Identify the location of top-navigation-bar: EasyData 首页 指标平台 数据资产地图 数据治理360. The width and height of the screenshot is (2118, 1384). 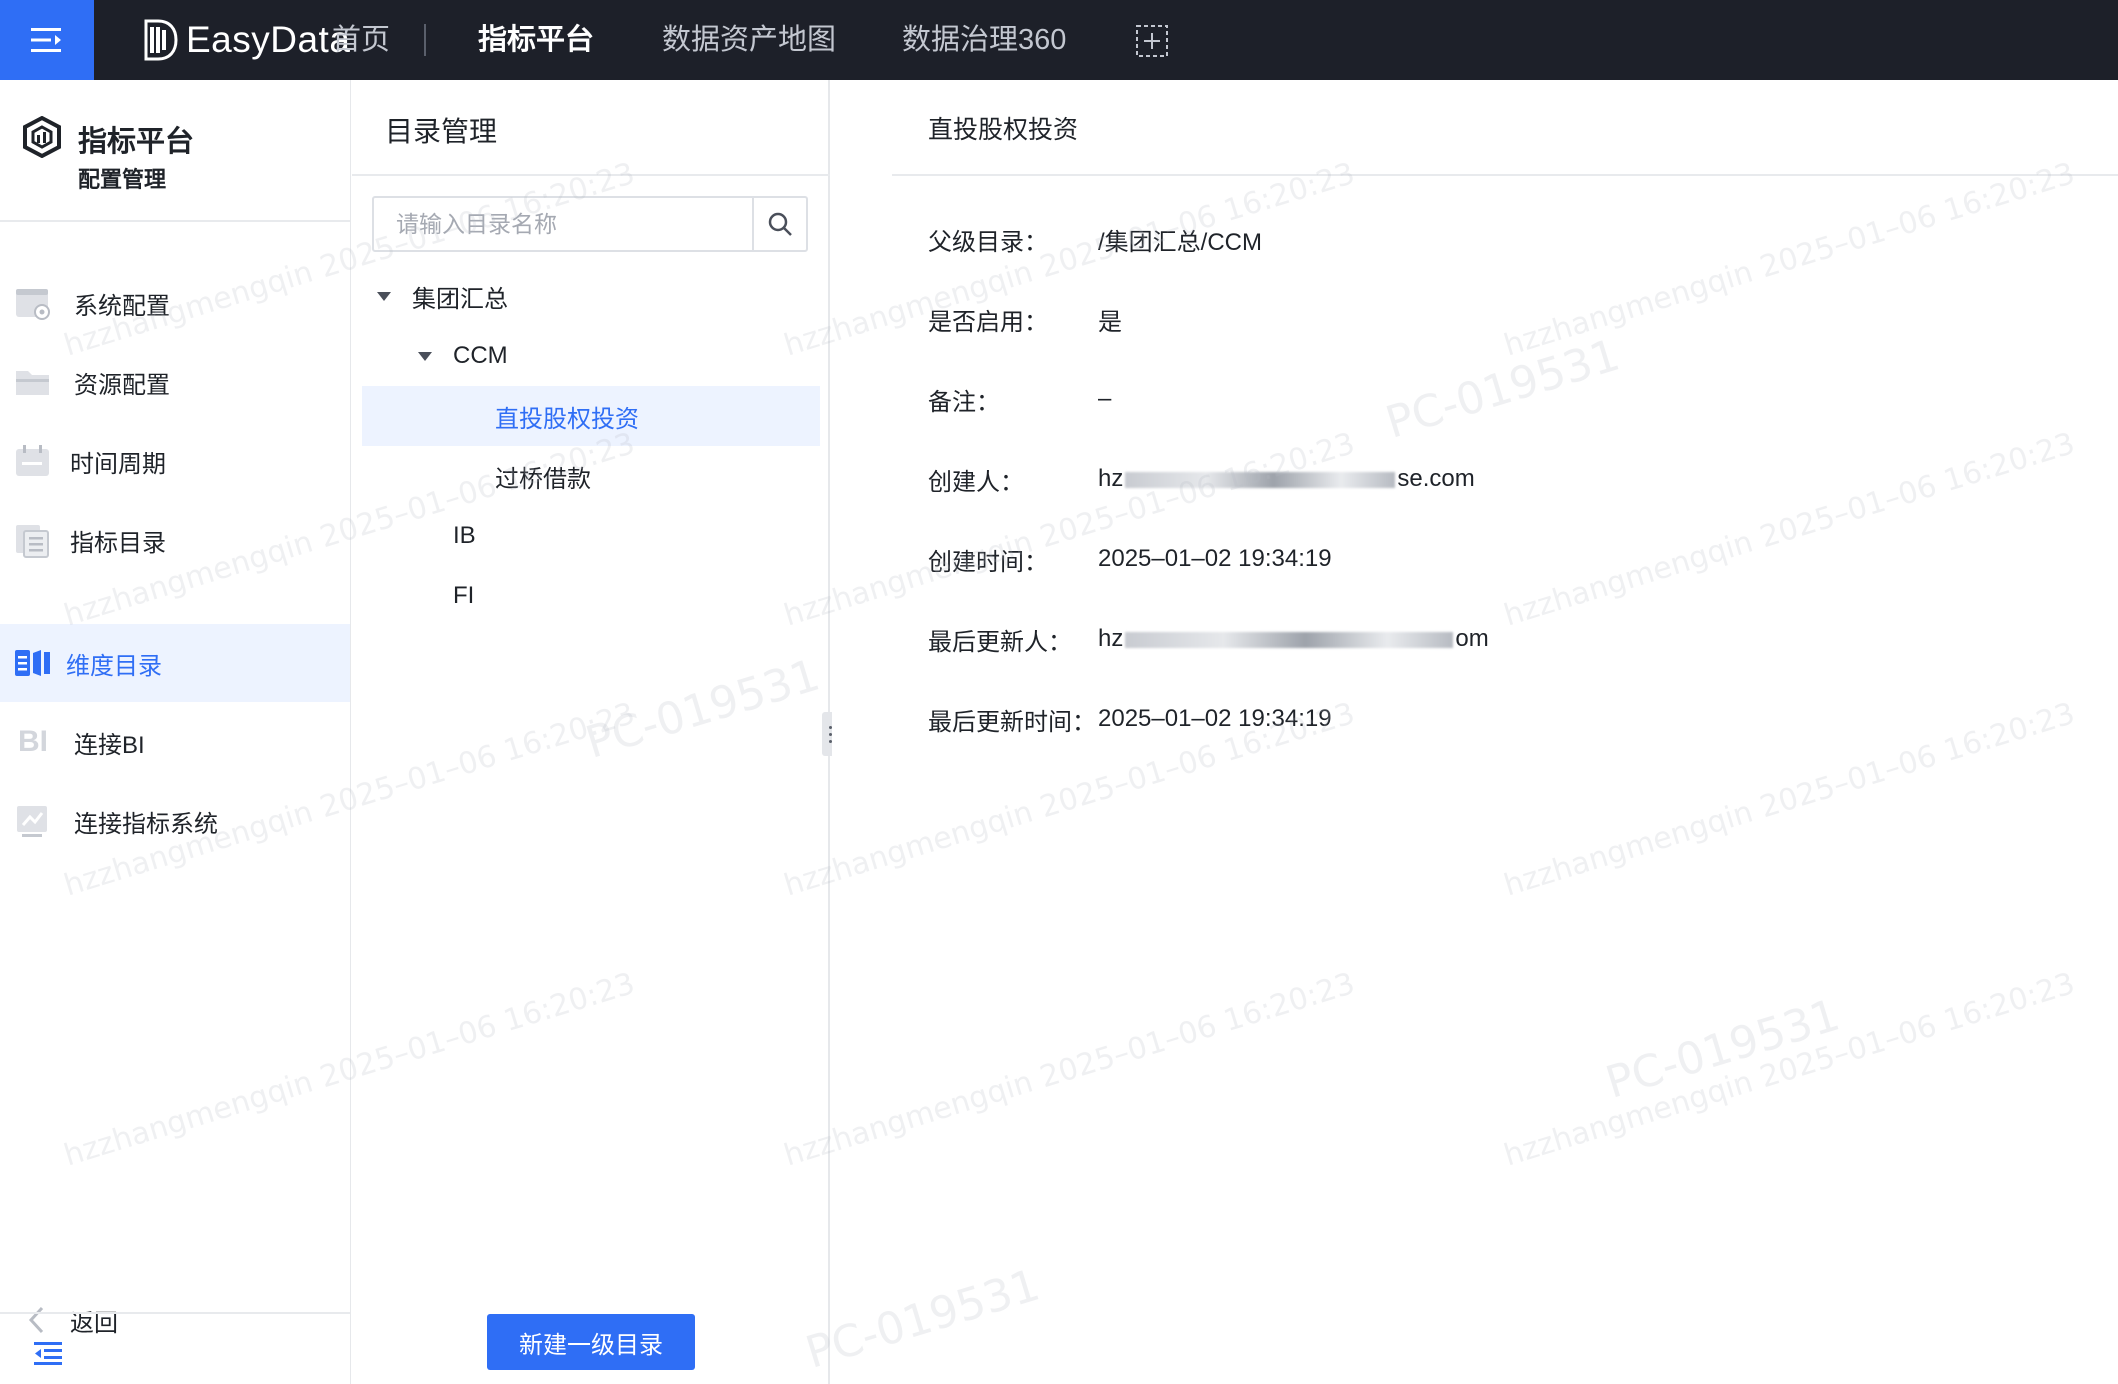
(1059, 40).